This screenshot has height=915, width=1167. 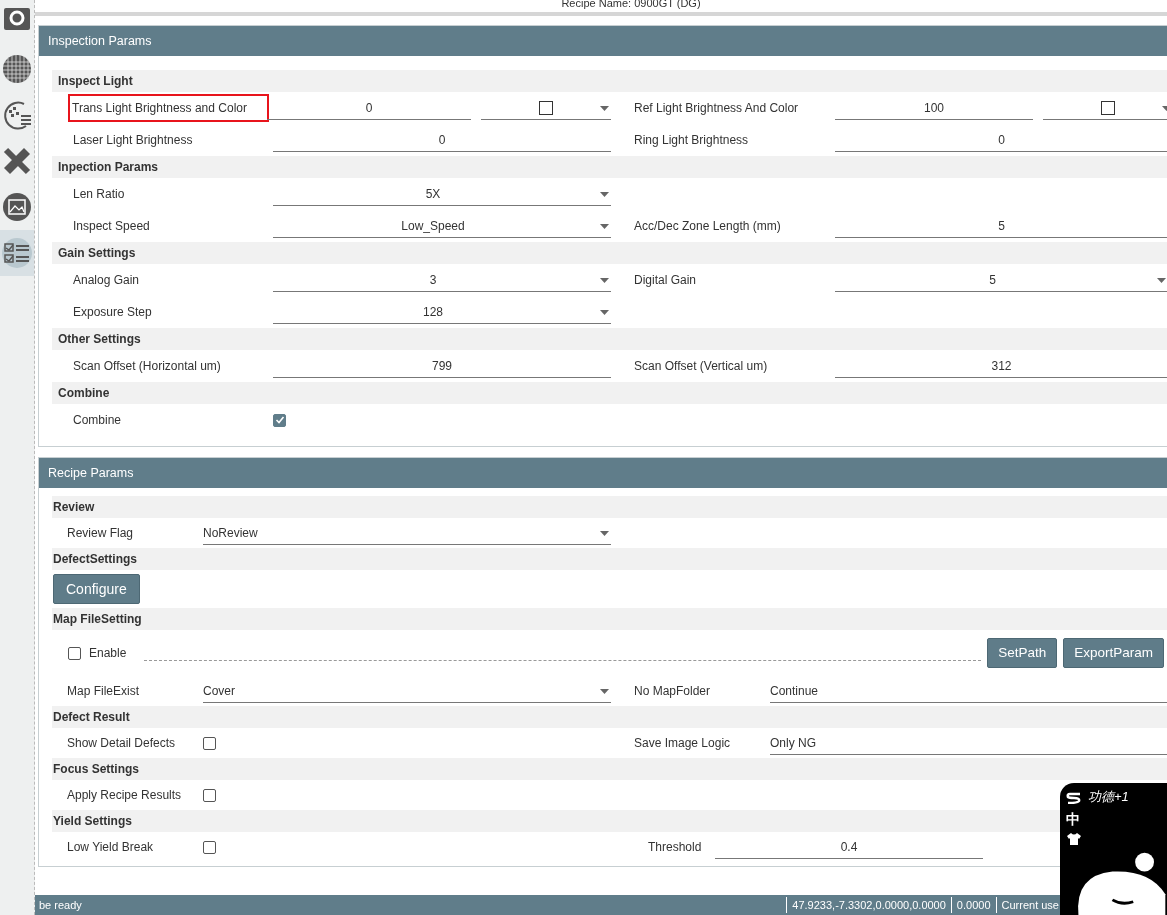 I want to click on ime-toolbar: 功德+1 中, so click(x=1113, y=849).